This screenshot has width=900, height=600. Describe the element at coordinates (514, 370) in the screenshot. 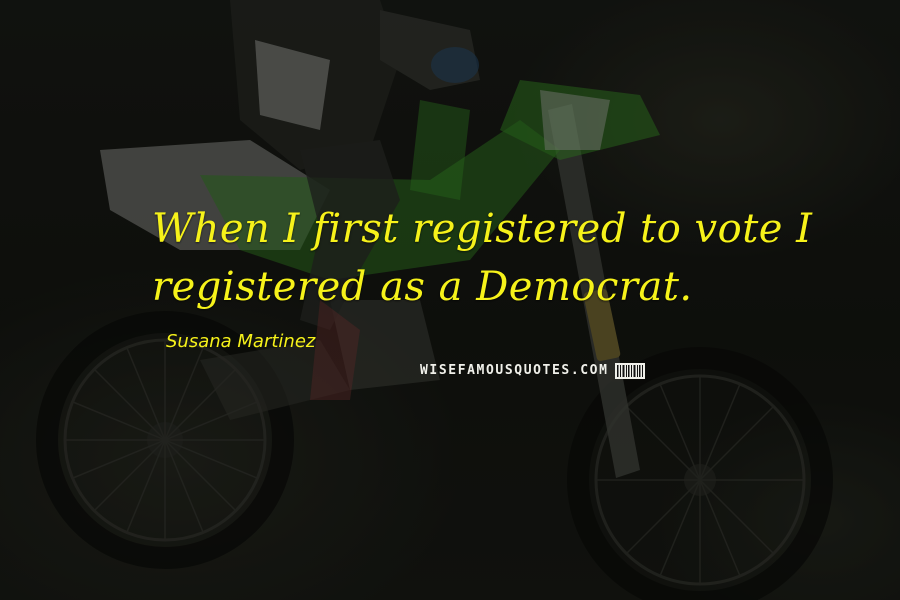

I see `watermark-text: WISEFAMOUSQUOTES.COM` at that location.